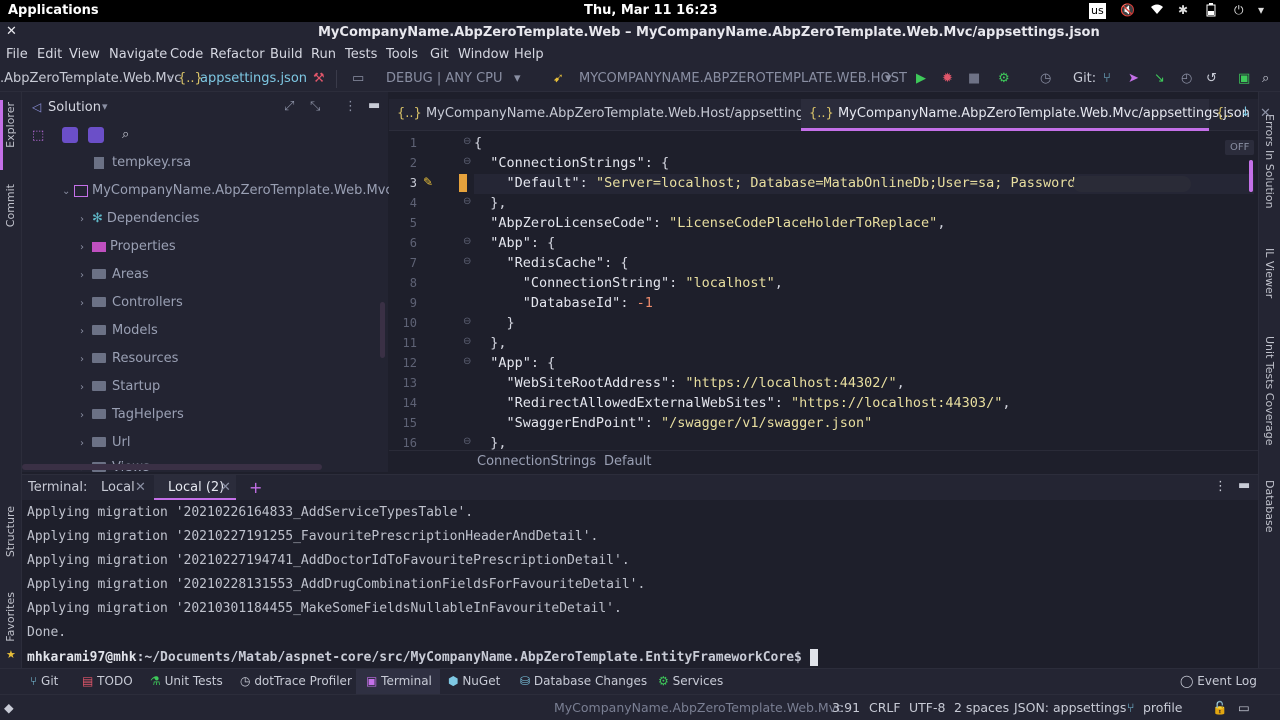  I want to click on system-menu-chevron-icon: ▾, so click(1261, 10).